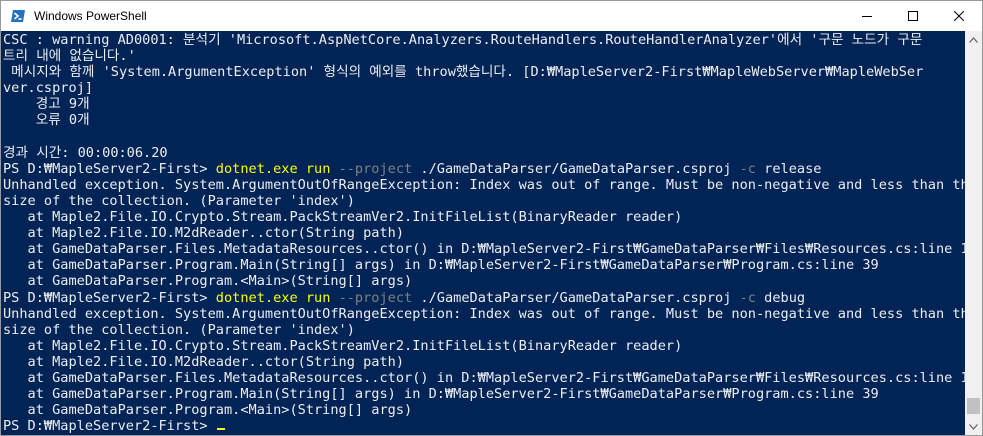 This screenshot has width=983, height=436. I want to click on output-line: 경고 9개, so click(484, 104).